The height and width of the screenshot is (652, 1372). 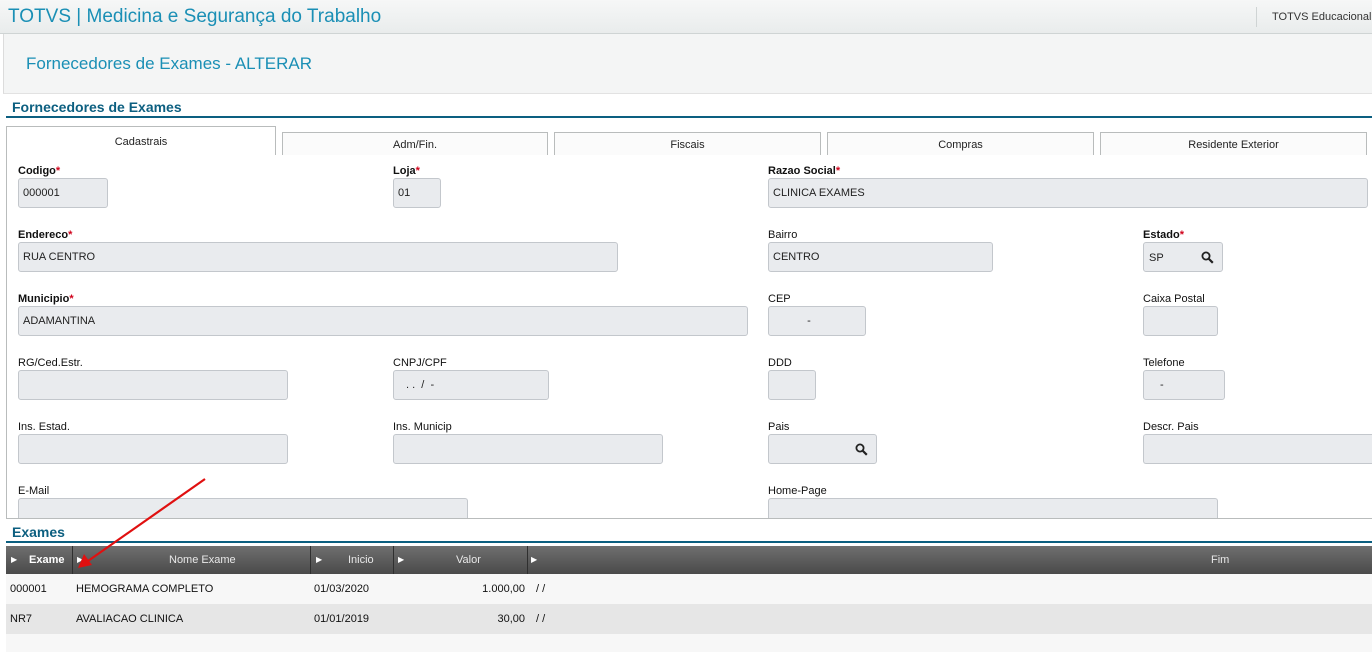 I want to click on cell-valor: 1.000,00, so click(x=503, y=589).